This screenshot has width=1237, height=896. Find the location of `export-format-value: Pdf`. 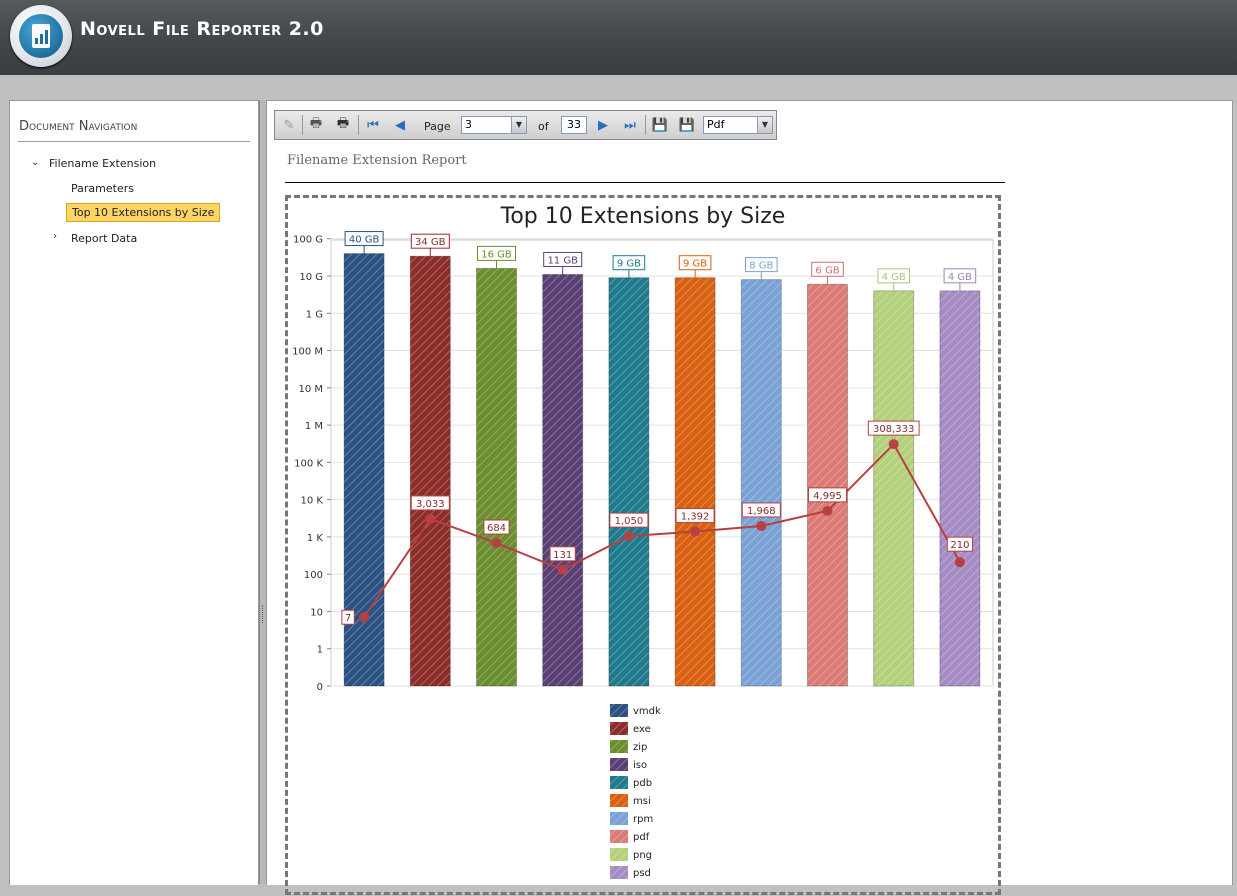

export-format-value: Pdf is located at coordinates (716, 124).